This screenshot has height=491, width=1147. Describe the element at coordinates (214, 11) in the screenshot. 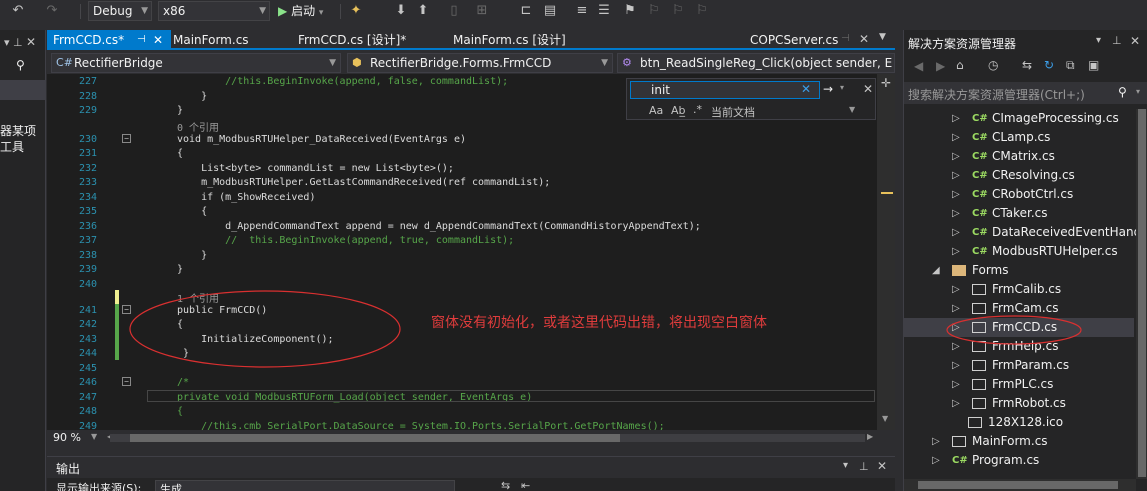

I see `platform-select: x86 ▼` at that location.